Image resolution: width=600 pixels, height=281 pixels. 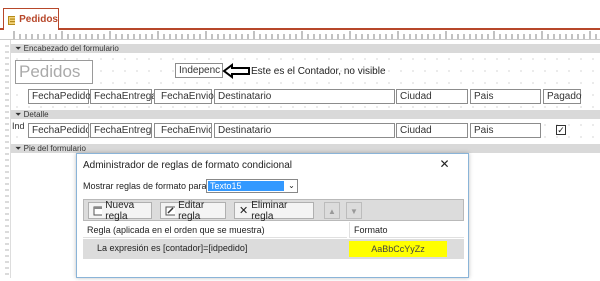 What do you see at coordinates (236, 71) in the screenshot?
I see `left-arrow-icon` at bounding box center [236, 71].